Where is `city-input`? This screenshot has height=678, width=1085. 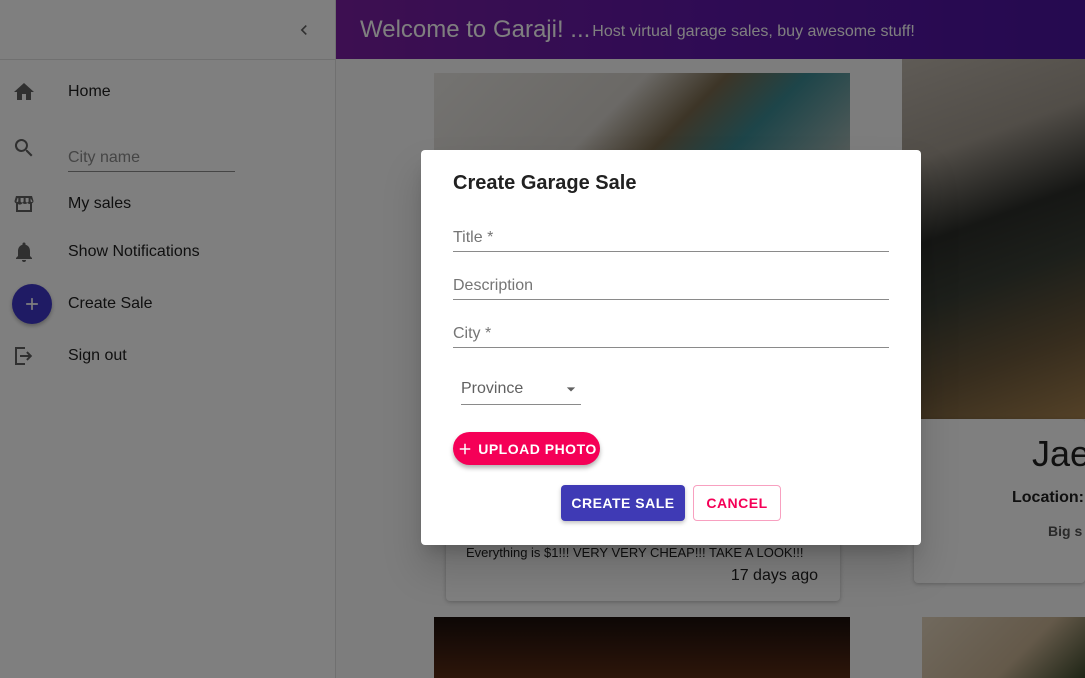
city-input is located at coordinates (671, 331).